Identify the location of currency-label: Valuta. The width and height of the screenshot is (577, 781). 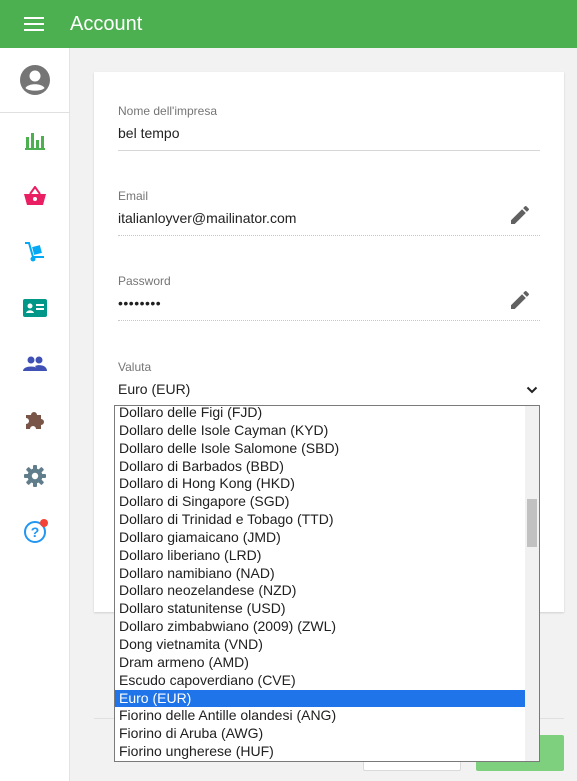
(135, 367).